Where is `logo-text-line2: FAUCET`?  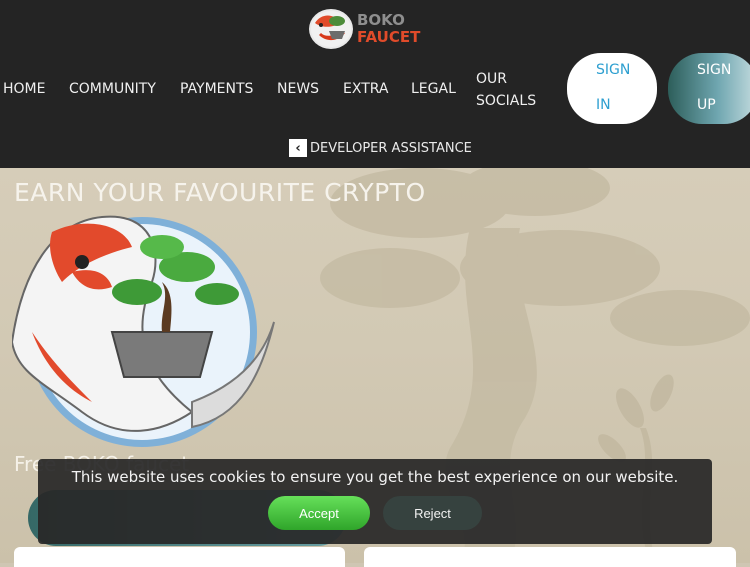
logo-text-line2: FAUCET is located at coordinates (389, 37).